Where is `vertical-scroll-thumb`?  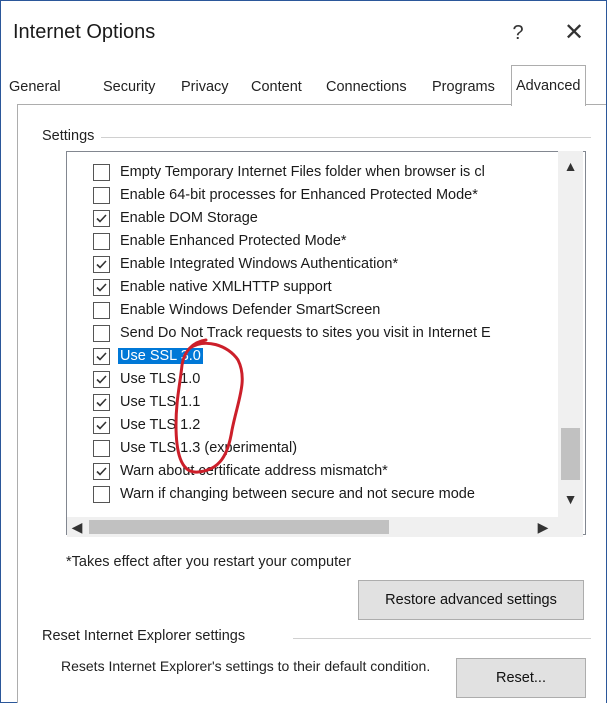
vertical-scroll-thumb is located at coordinates (570, 454).